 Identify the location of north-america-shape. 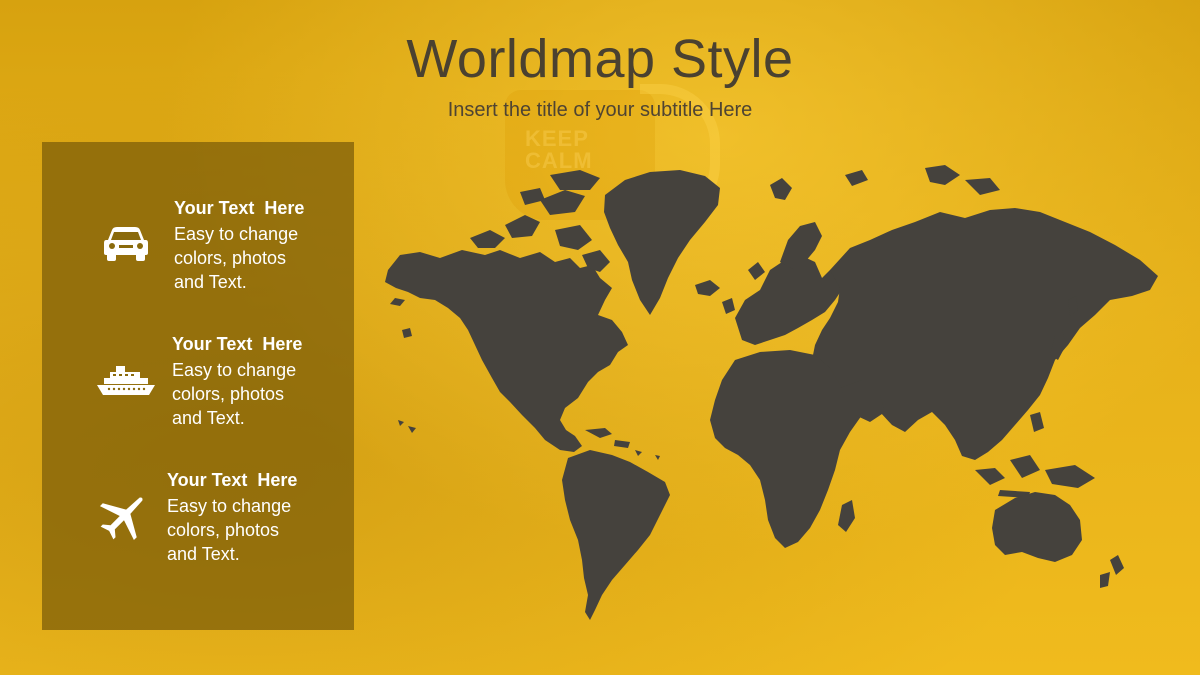
(506, 351).